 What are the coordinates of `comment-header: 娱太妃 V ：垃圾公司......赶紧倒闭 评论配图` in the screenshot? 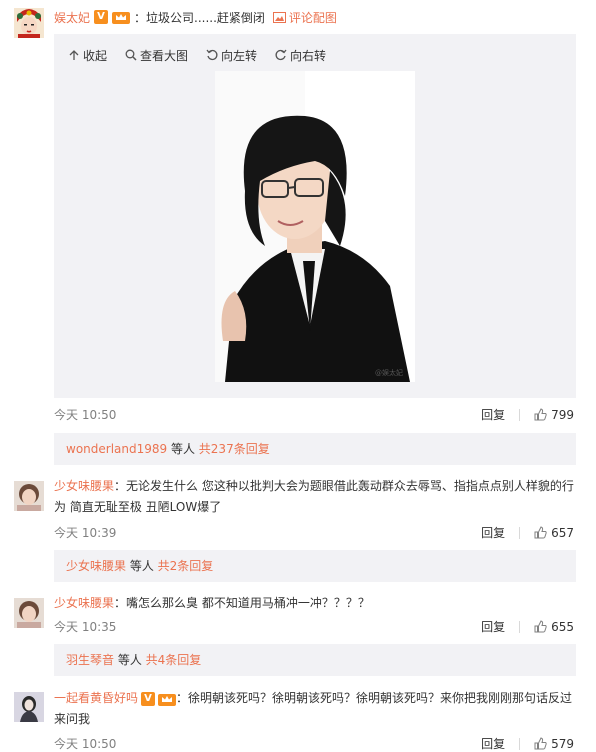 It's located at (195, 17).